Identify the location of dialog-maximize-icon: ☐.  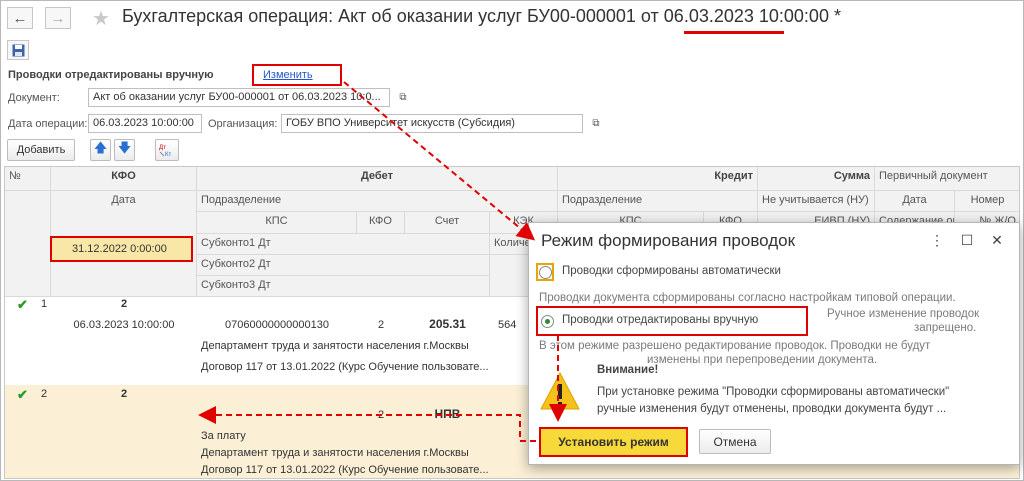
(967, 240).